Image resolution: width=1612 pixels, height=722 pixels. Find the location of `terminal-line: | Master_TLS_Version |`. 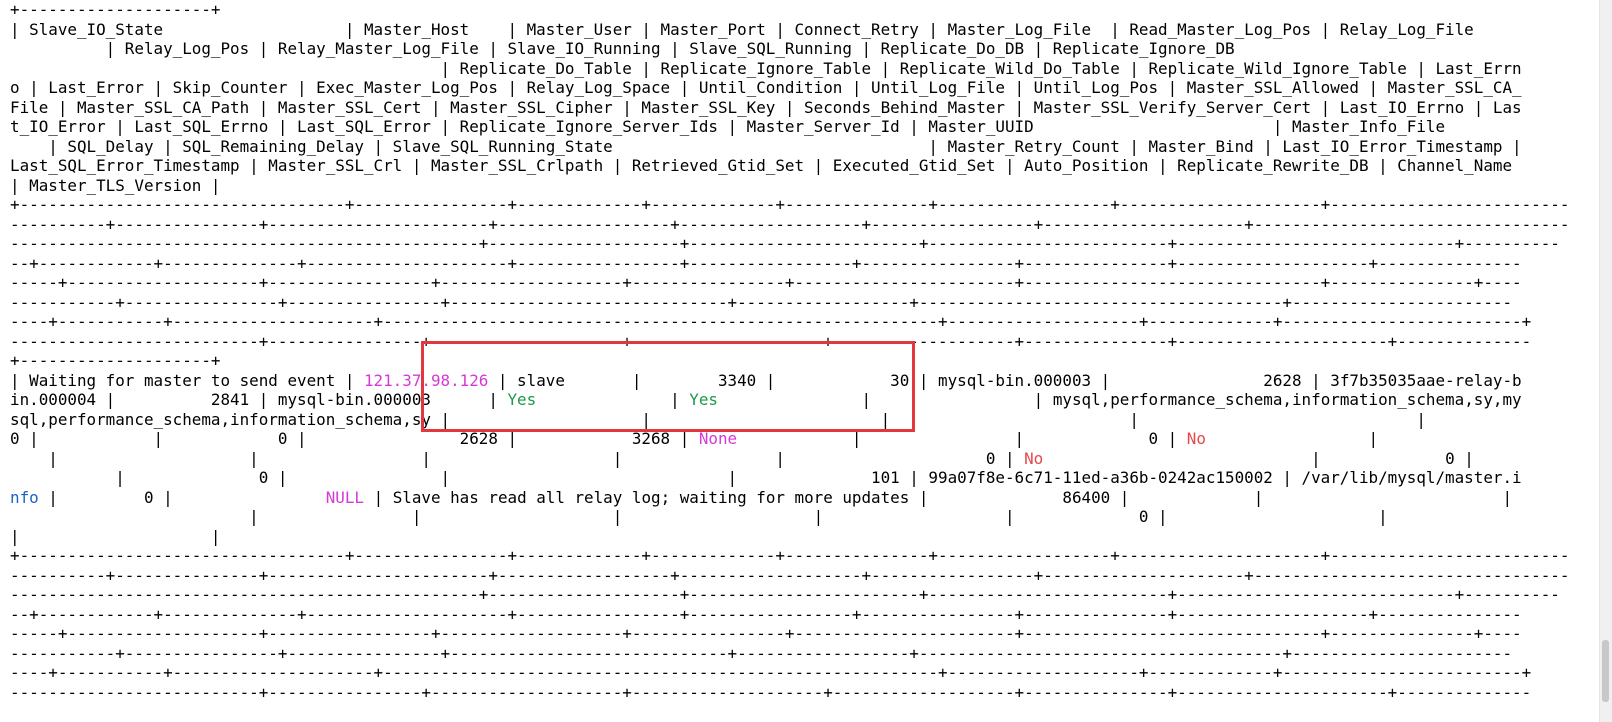

terminal-line: | Master_TLS_Version | is located at coordinates (790, 186).